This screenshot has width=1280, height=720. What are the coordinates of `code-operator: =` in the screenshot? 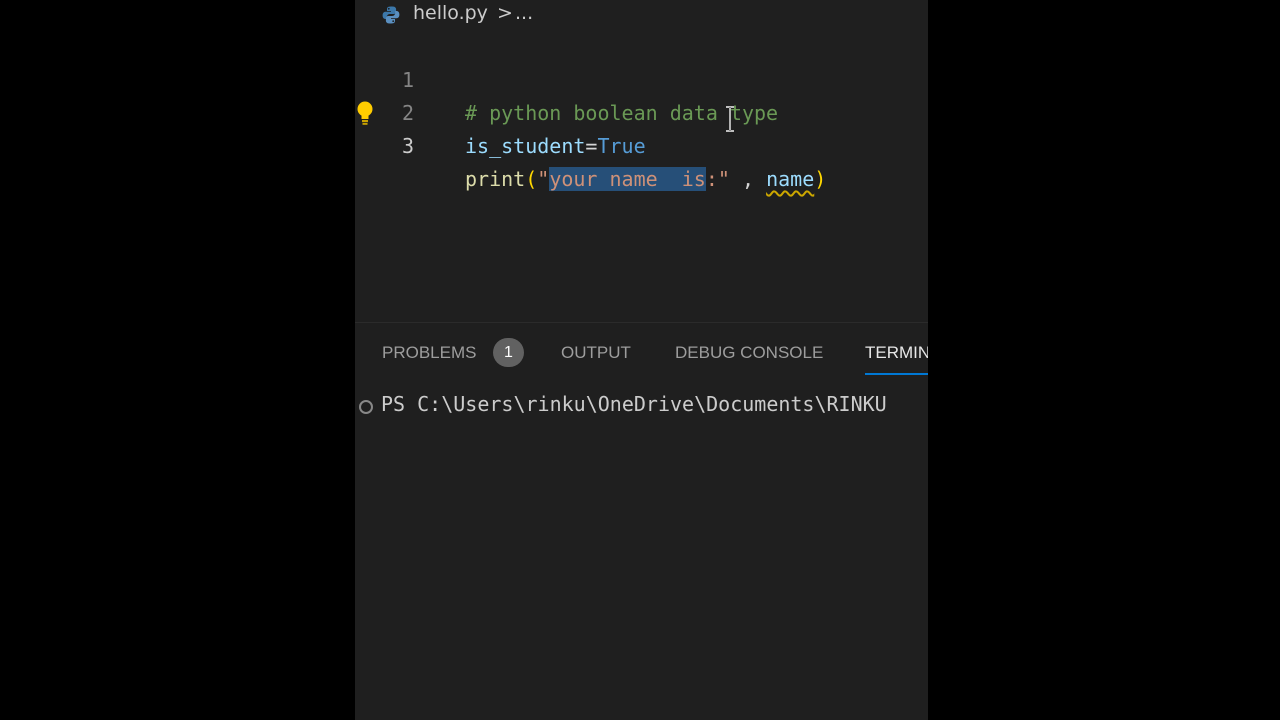 It's located at (591, 146).